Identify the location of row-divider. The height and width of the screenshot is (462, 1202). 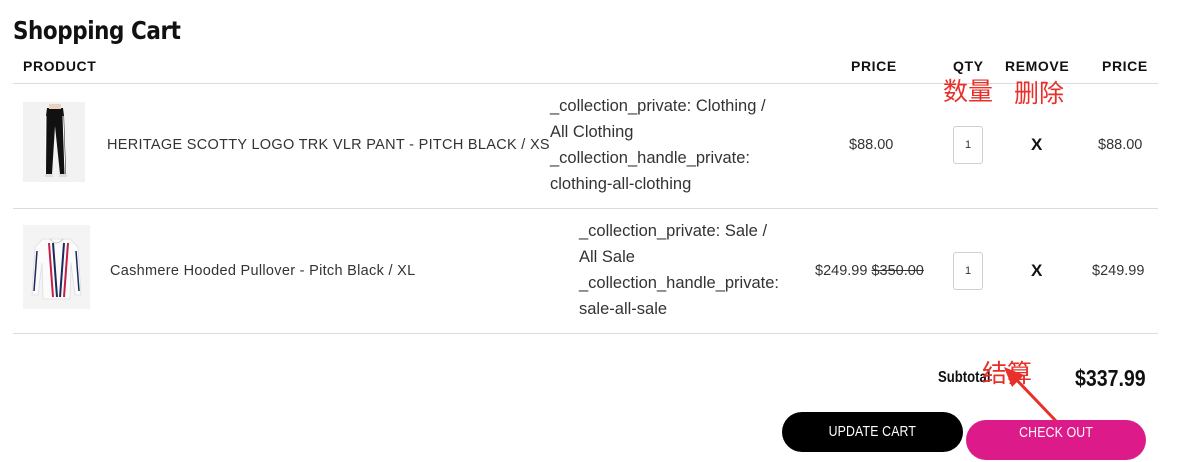
(585, 333).